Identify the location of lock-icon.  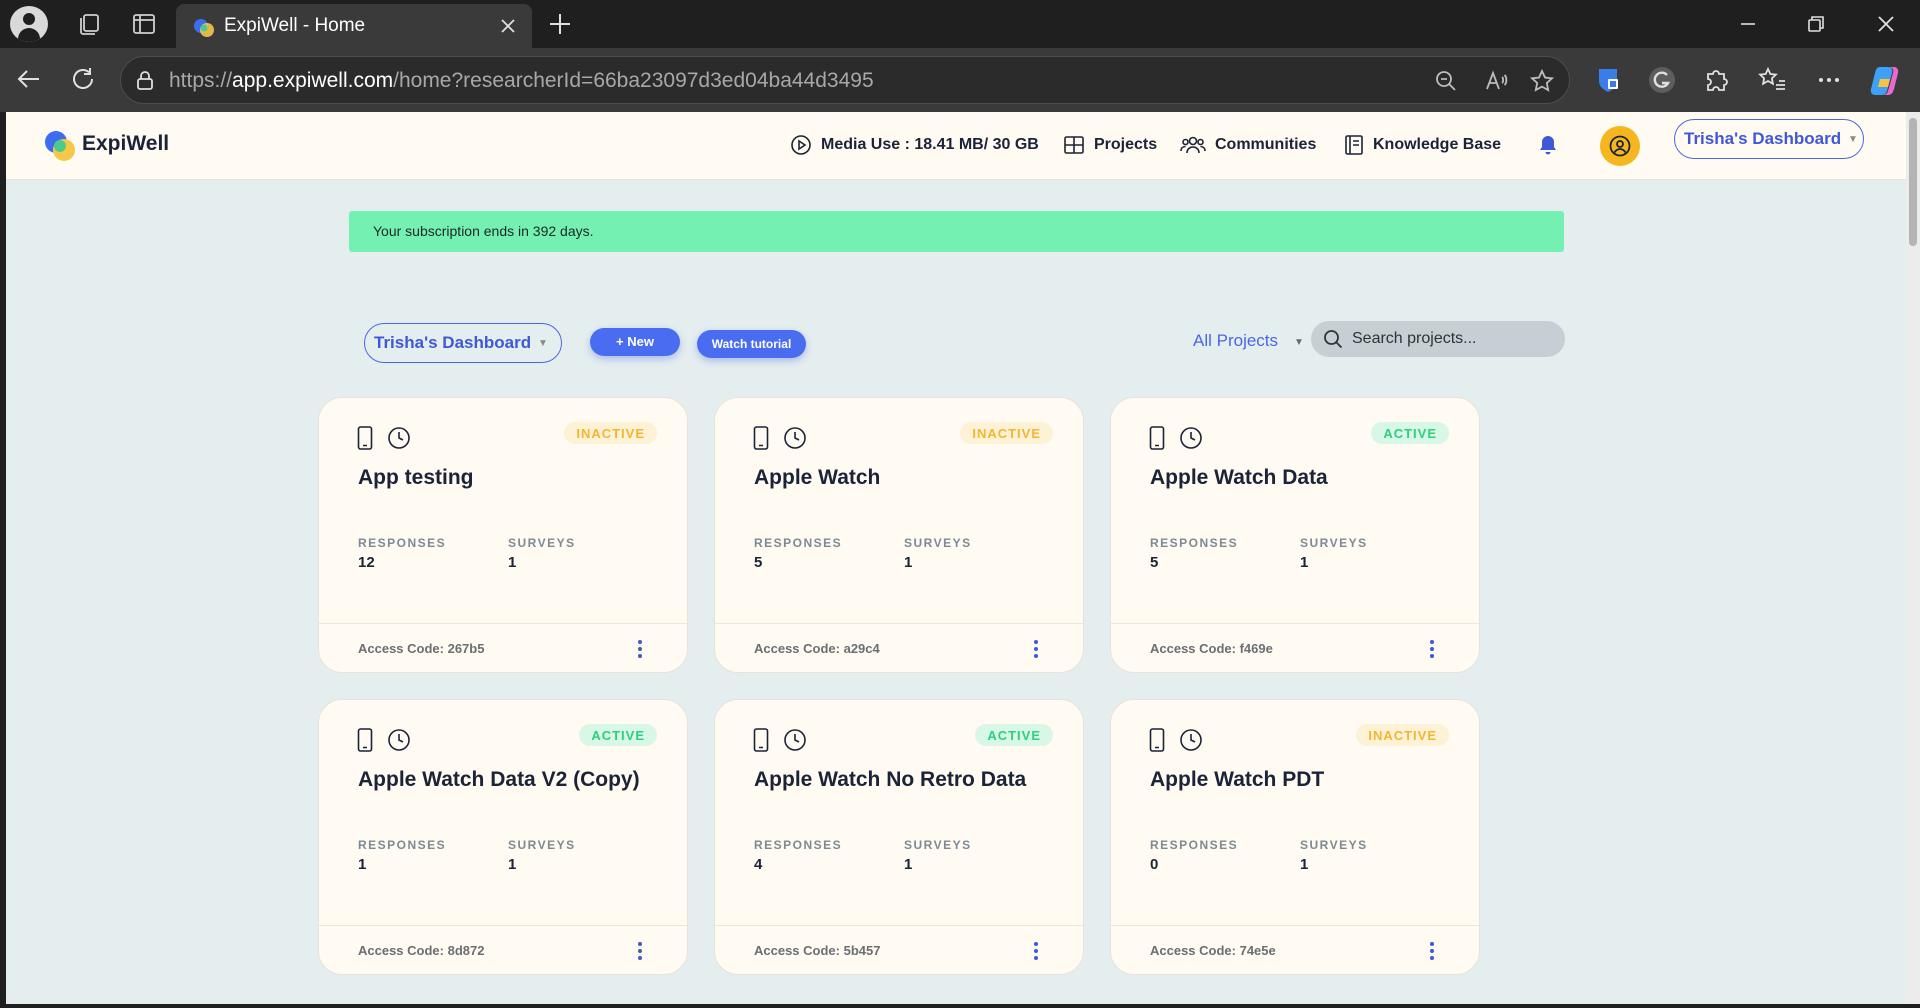
(145, 81).